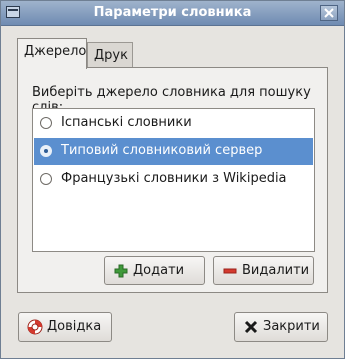 The width and height of the screenshot is (345, 359). What do you see at coordinates (162, 150) in the screenshot?
I see `source-item-label: Типовий словниковий сервер` at bounding box center [162, 150].